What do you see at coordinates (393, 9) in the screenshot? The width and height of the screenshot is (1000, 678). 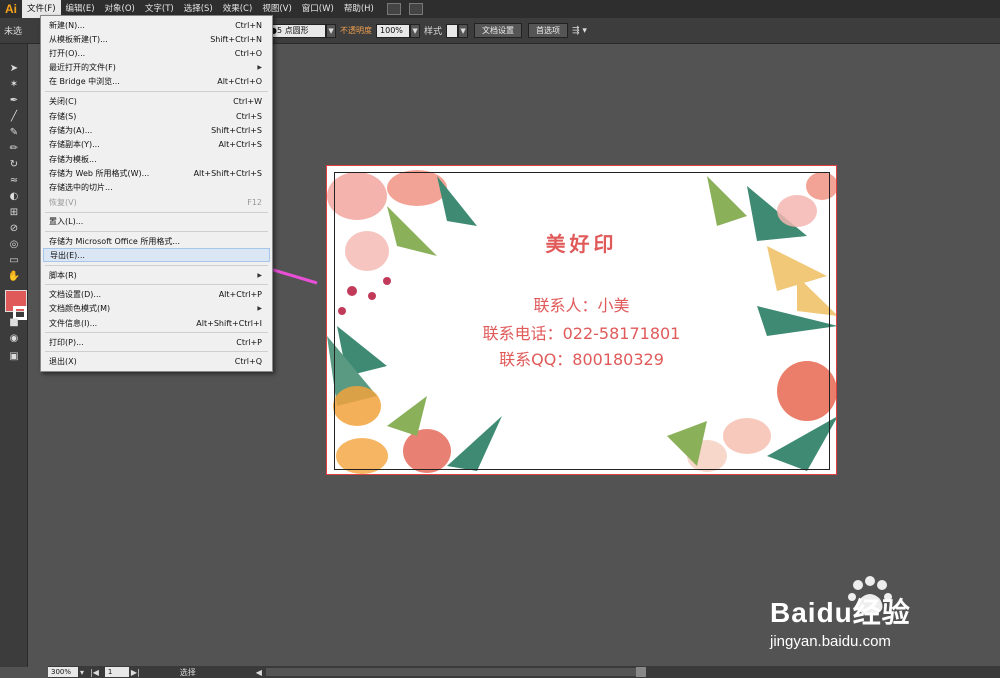 I see `bridge-icon` at bounding box center [393, 9].